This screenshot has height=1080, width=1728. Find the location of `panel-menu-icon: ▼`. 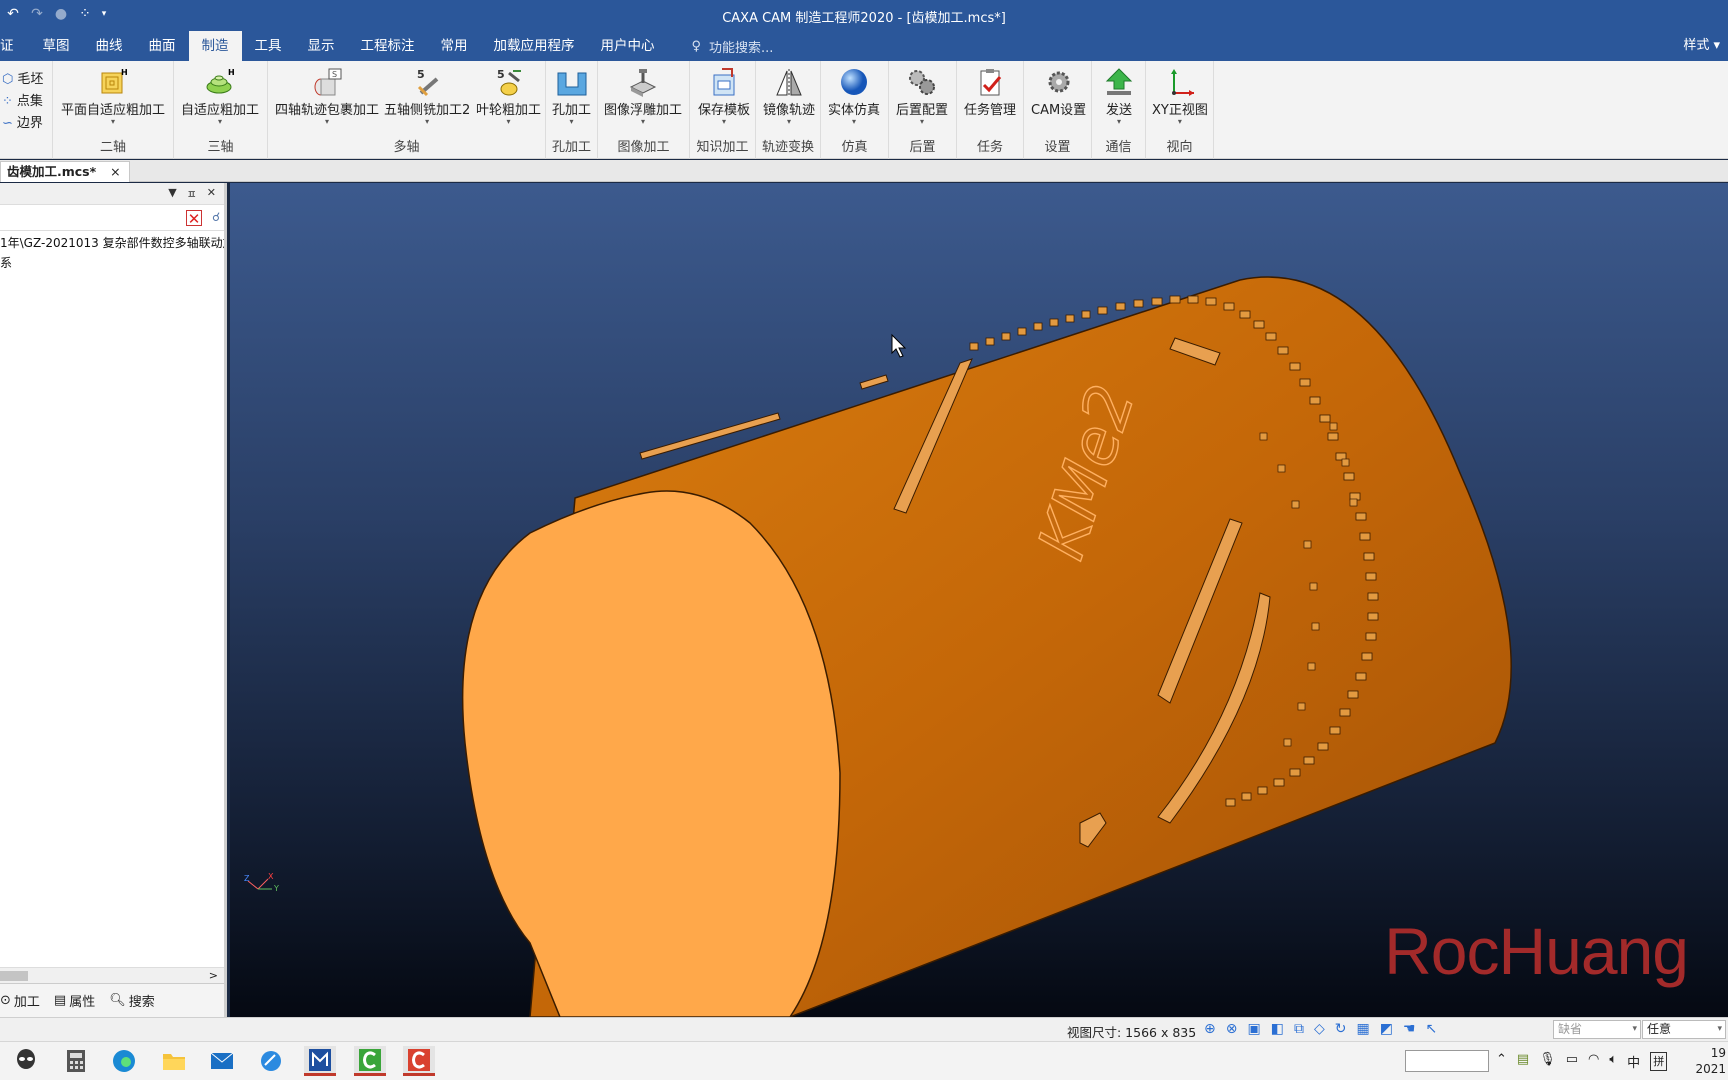

panel-menu-icon: ▼ is located at coordinates (172, 194).